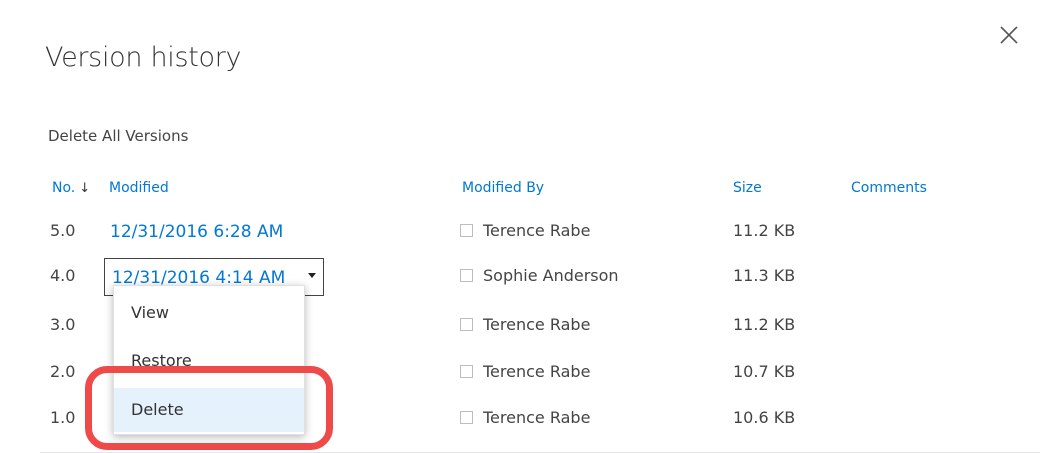 This screenshot has width=1040, height=453. What do you see at coordinates (150, 312) in the screenshot?
I see `menu-item-label: View` at bounding box center [150, 312].